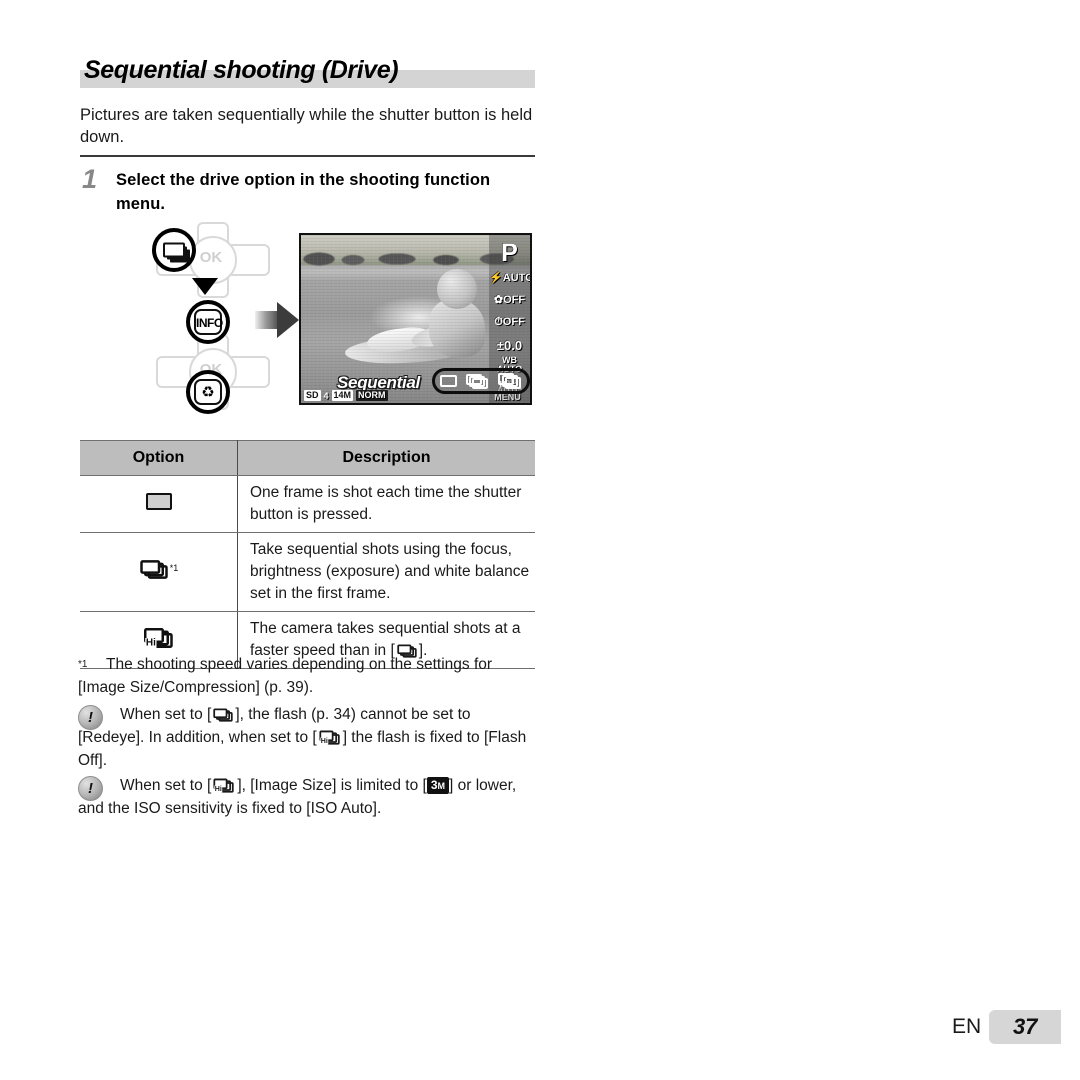 The image size is (1080, 1080). What do you see at coordinates (342, 395) in the screenshot?
I see `image-size-indicator: 14M` at bounding box center [342, 395].